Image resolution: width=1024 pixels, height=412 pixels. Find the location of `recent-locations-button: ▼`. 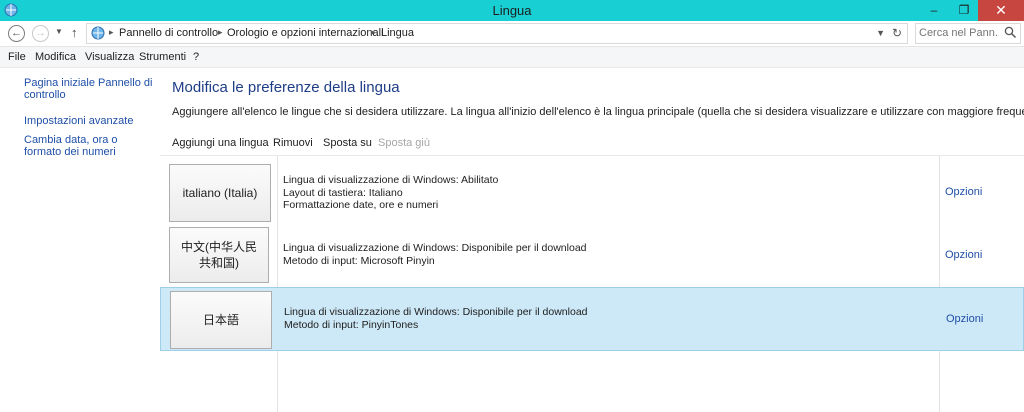

recent-locations-button: ▼ is located at coordinates (59, 31).